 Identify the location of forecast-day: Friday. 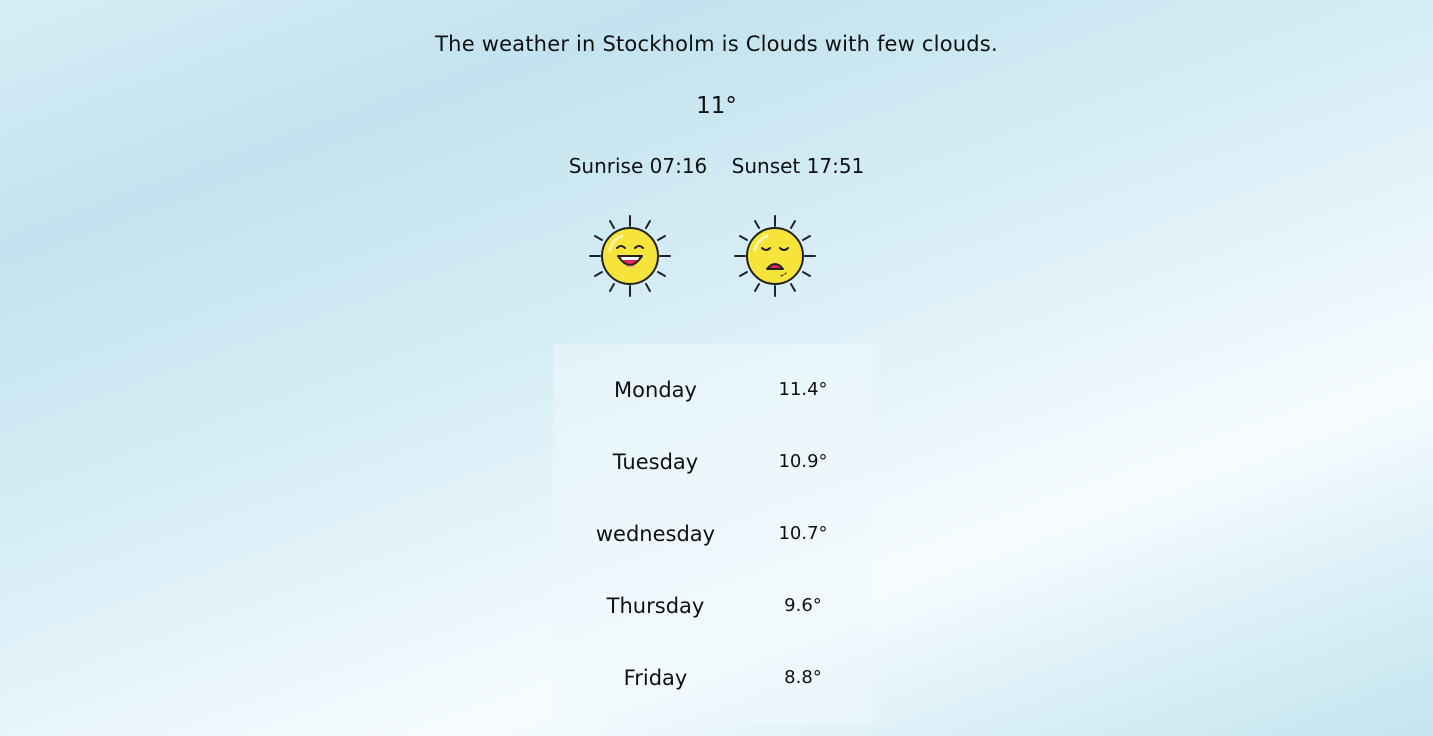
(655, 678).